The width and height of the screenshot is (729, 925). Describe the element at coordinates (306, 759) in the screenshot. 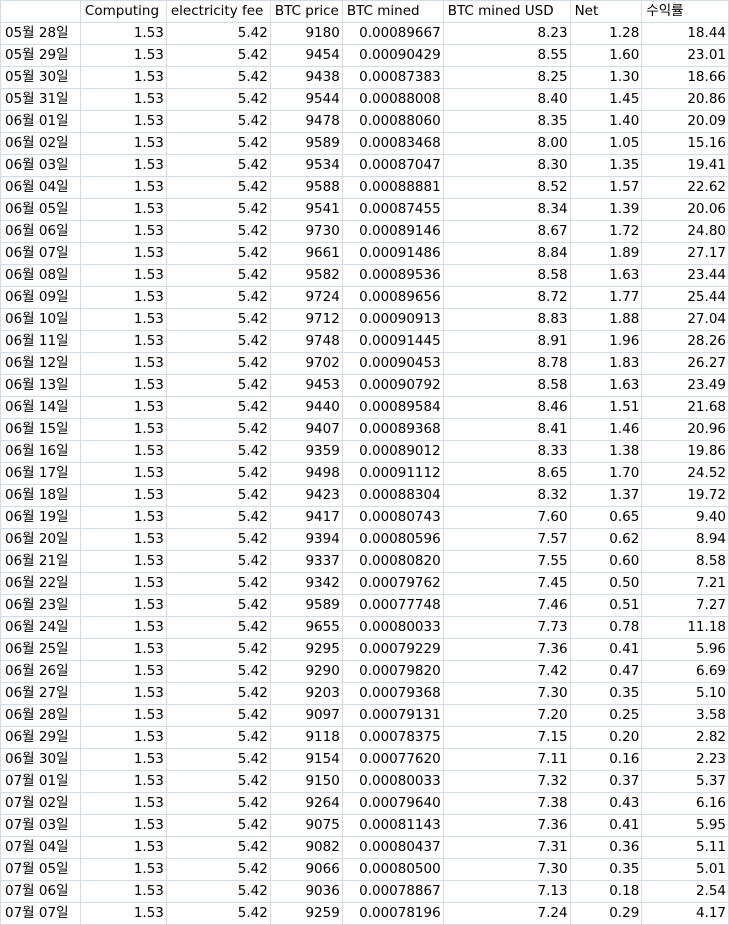

I see `btc-price-cell: 9154` at that location.